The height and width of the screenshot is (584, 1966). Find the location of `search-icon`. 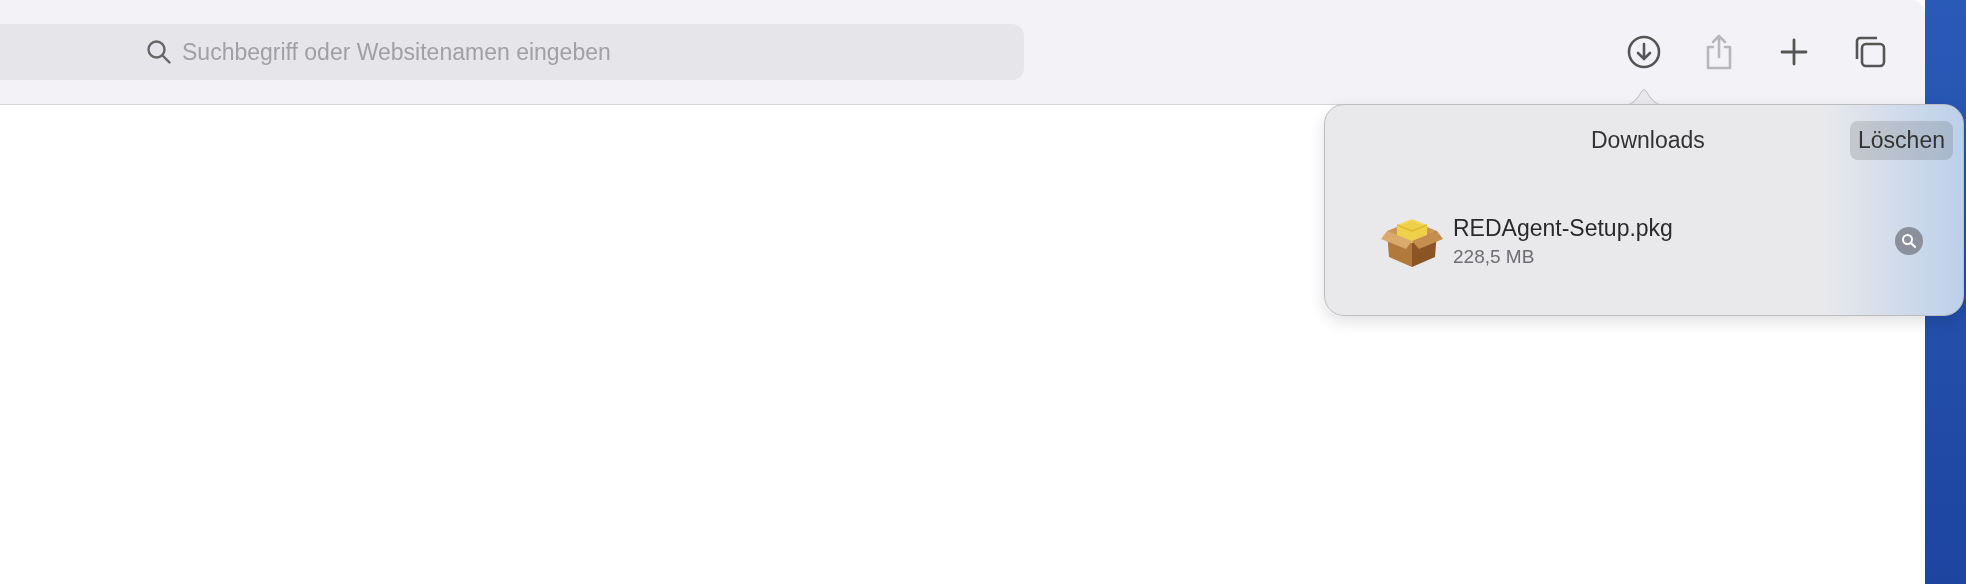

search-icon is located at coordinates (159, 52).